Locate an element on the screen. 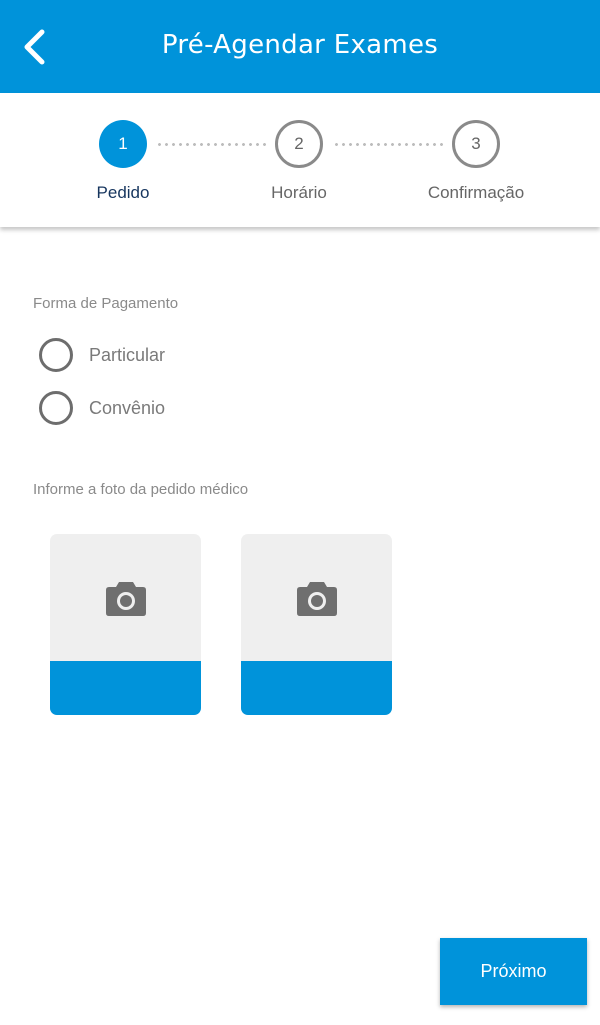  step-2-circle: 2 is located at coordinates (299, 144).